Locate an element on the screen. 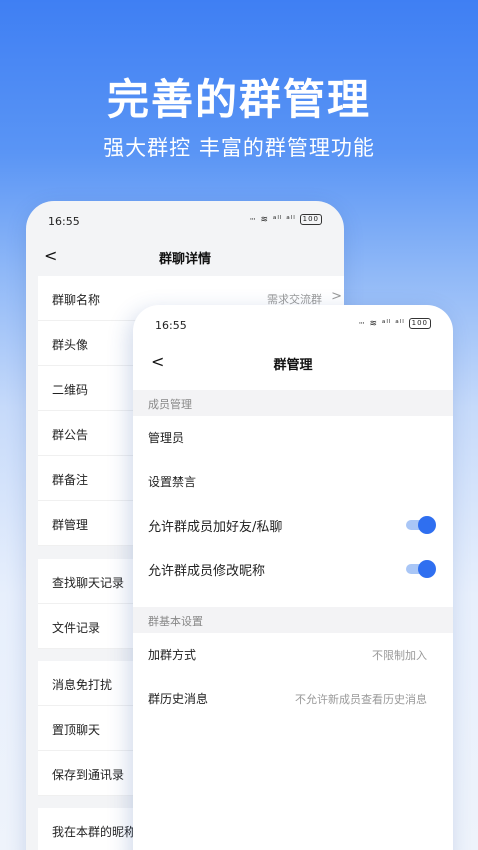 This screenshot has height=850, width=478. nav-bar: < 群聊详情 is located at coordinates (185, 257).